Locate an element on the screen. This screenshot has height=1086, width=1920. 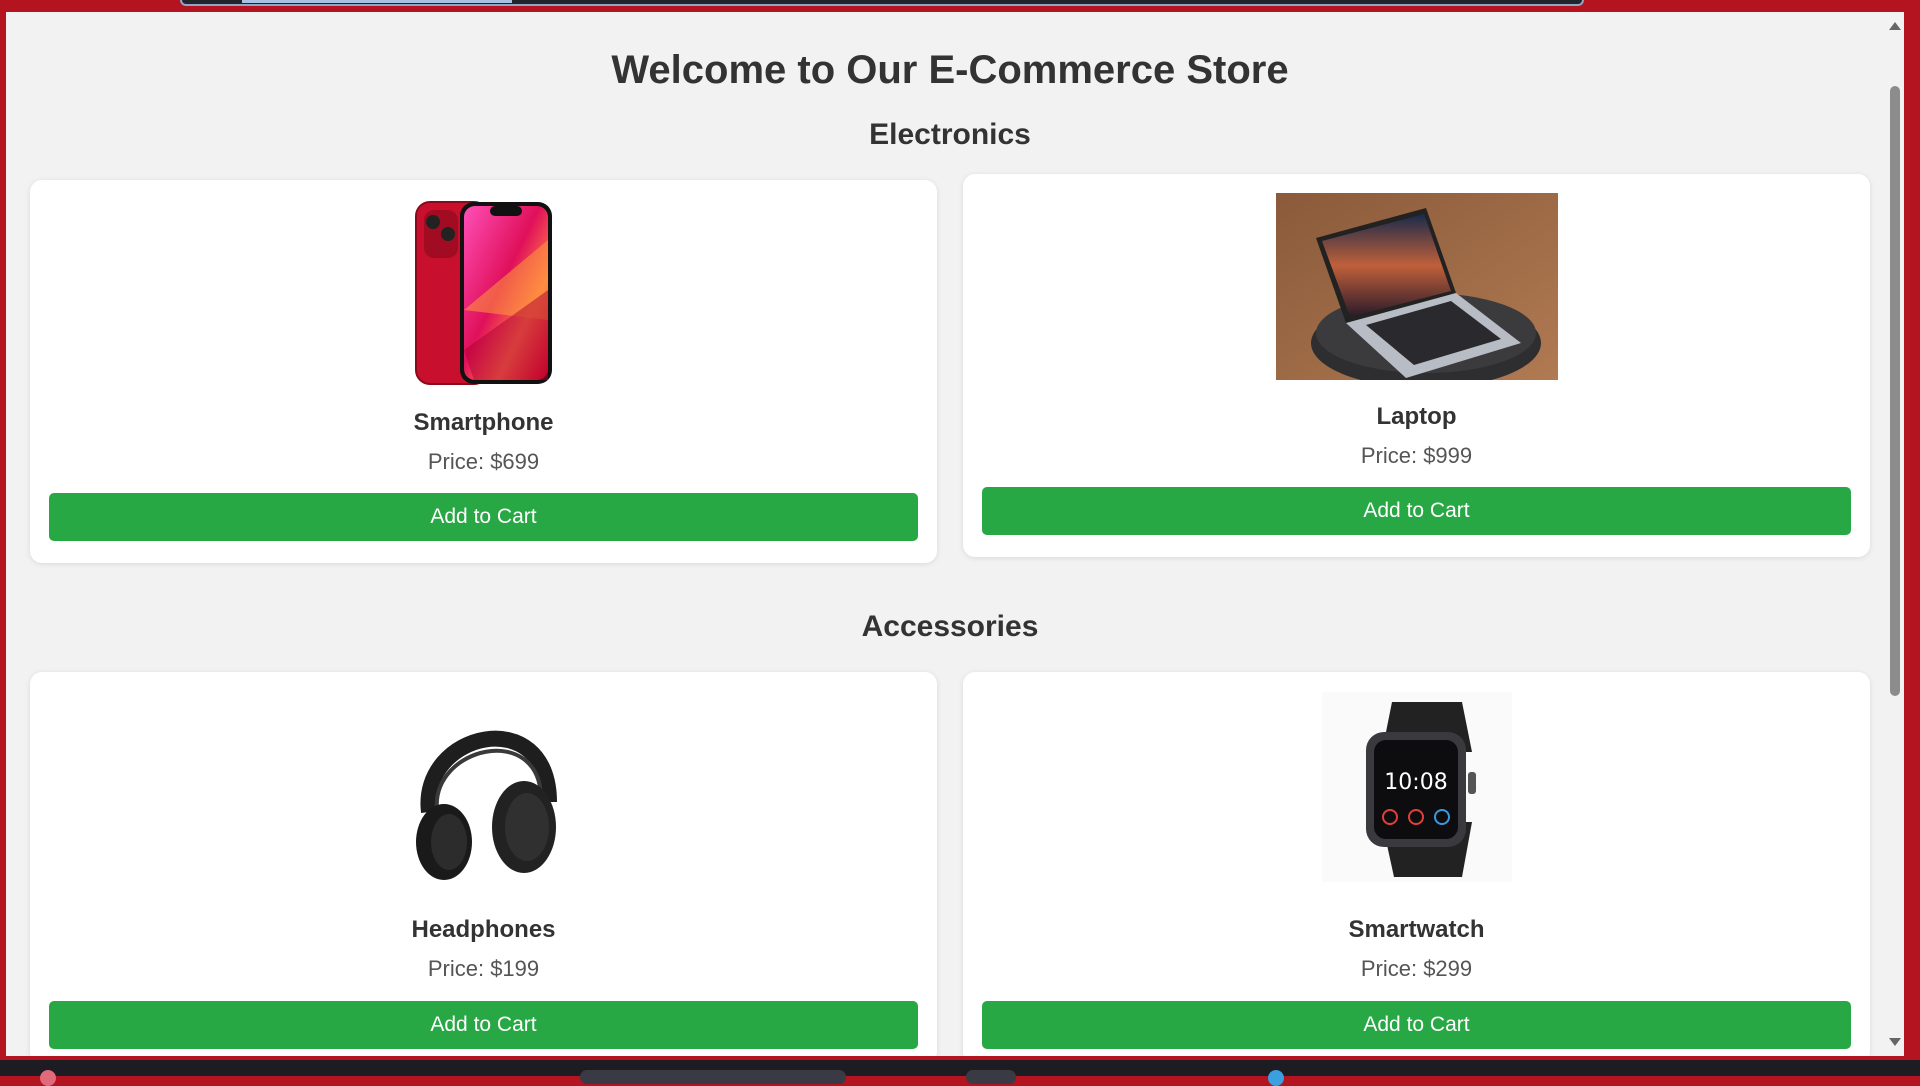
watch-time-display: 10:08 is located at coordinates (1415, 782).